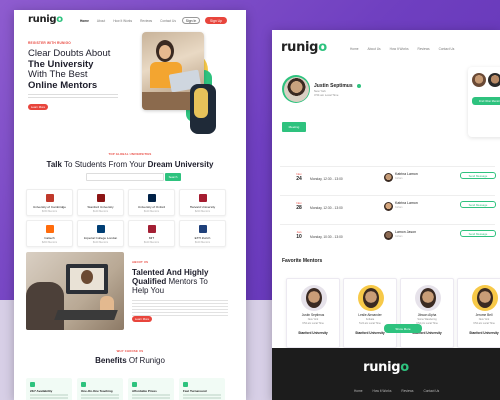  Describe the element at coordinates (191, 20) in the screenshot. I see `sign-in-button: Sign In` at that location.